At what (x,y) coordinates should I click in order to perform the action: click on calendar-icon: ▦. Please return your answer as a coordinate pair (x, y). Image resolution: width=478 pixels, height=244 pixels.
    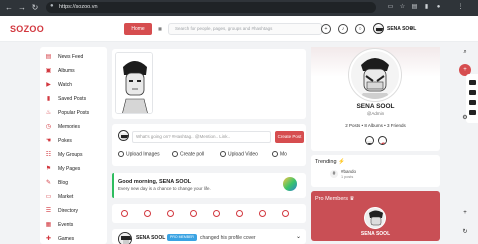
    Looking at the image, I should click on (48, 225).